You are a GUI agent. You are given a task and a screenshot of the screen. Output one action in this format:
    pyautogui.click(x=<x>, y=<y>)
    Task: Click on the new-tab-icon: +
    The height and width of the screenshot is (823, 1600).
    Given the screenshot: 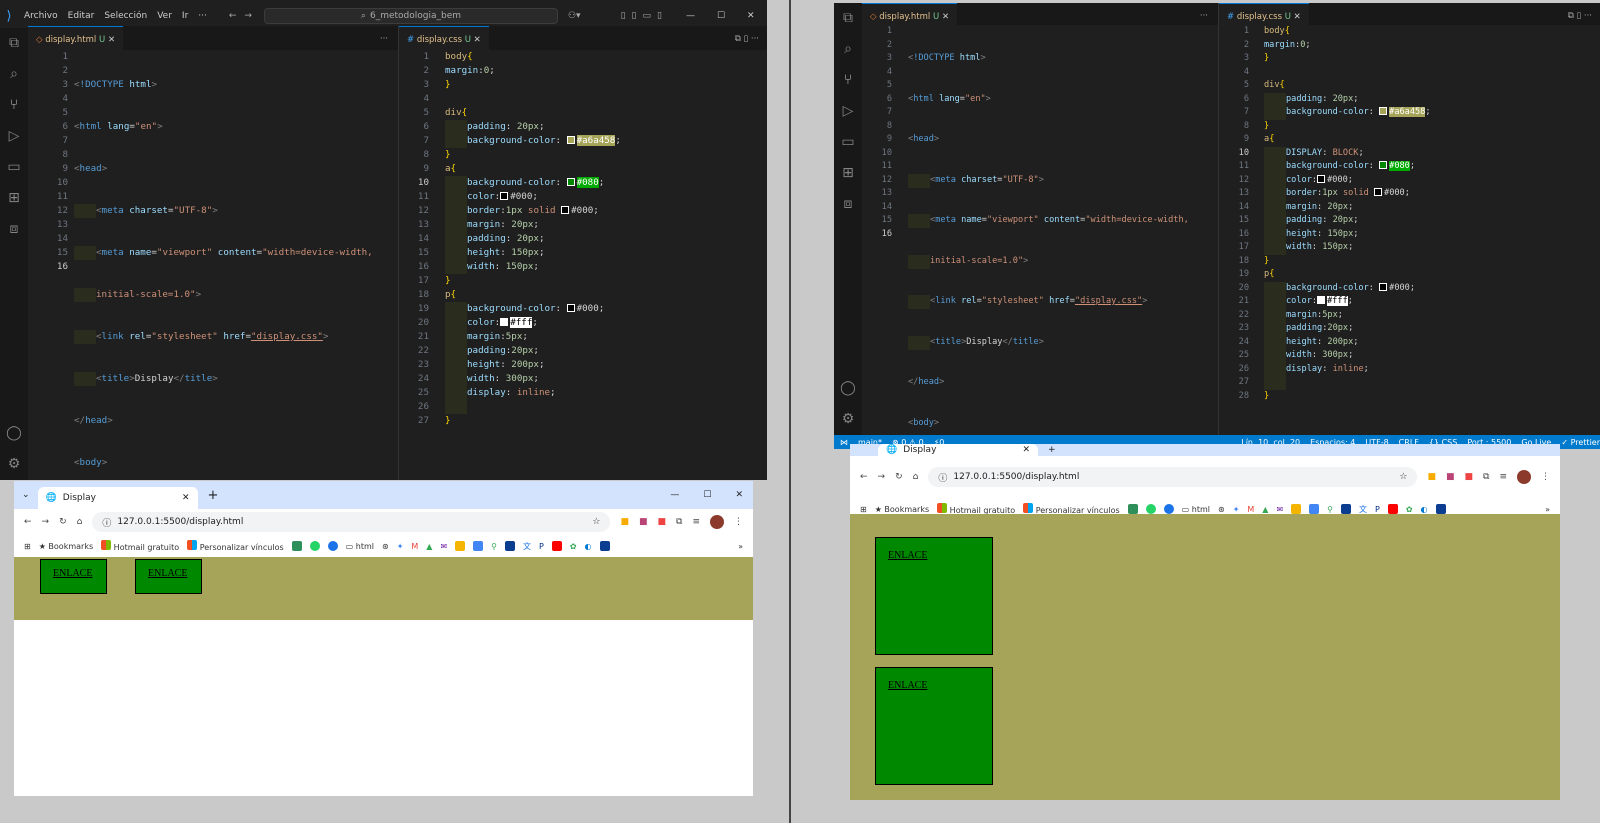 What is the action you would take?
    pyautogui.click(x=213, y=495)
    